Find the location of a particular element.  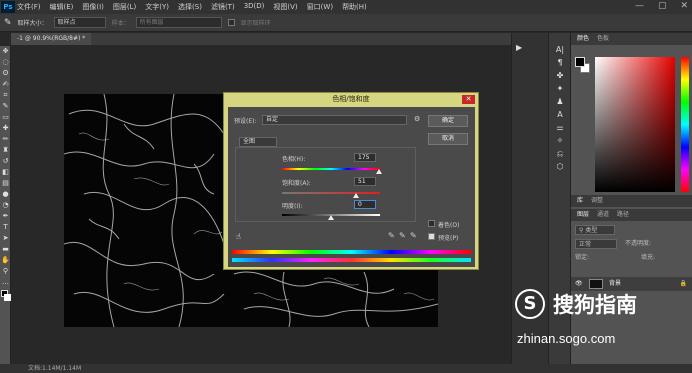

menu-item: 图像(I) is located at coordinates (93, 7).